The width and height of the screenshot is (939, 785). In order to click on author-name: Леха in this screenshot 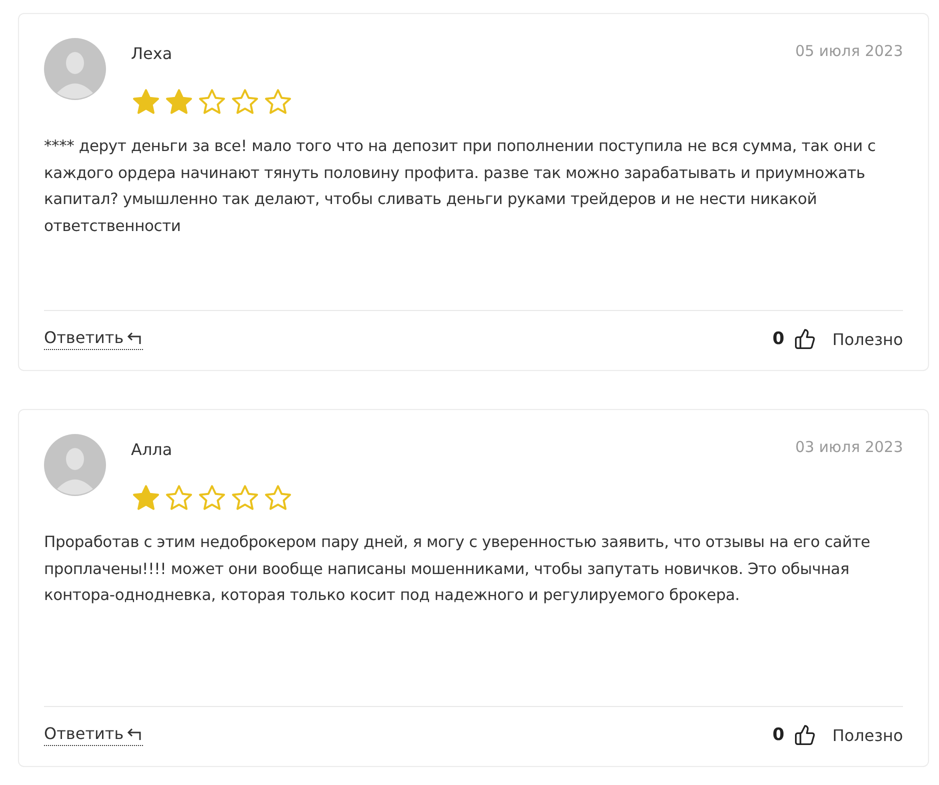, I will do `click(152, 53)`.